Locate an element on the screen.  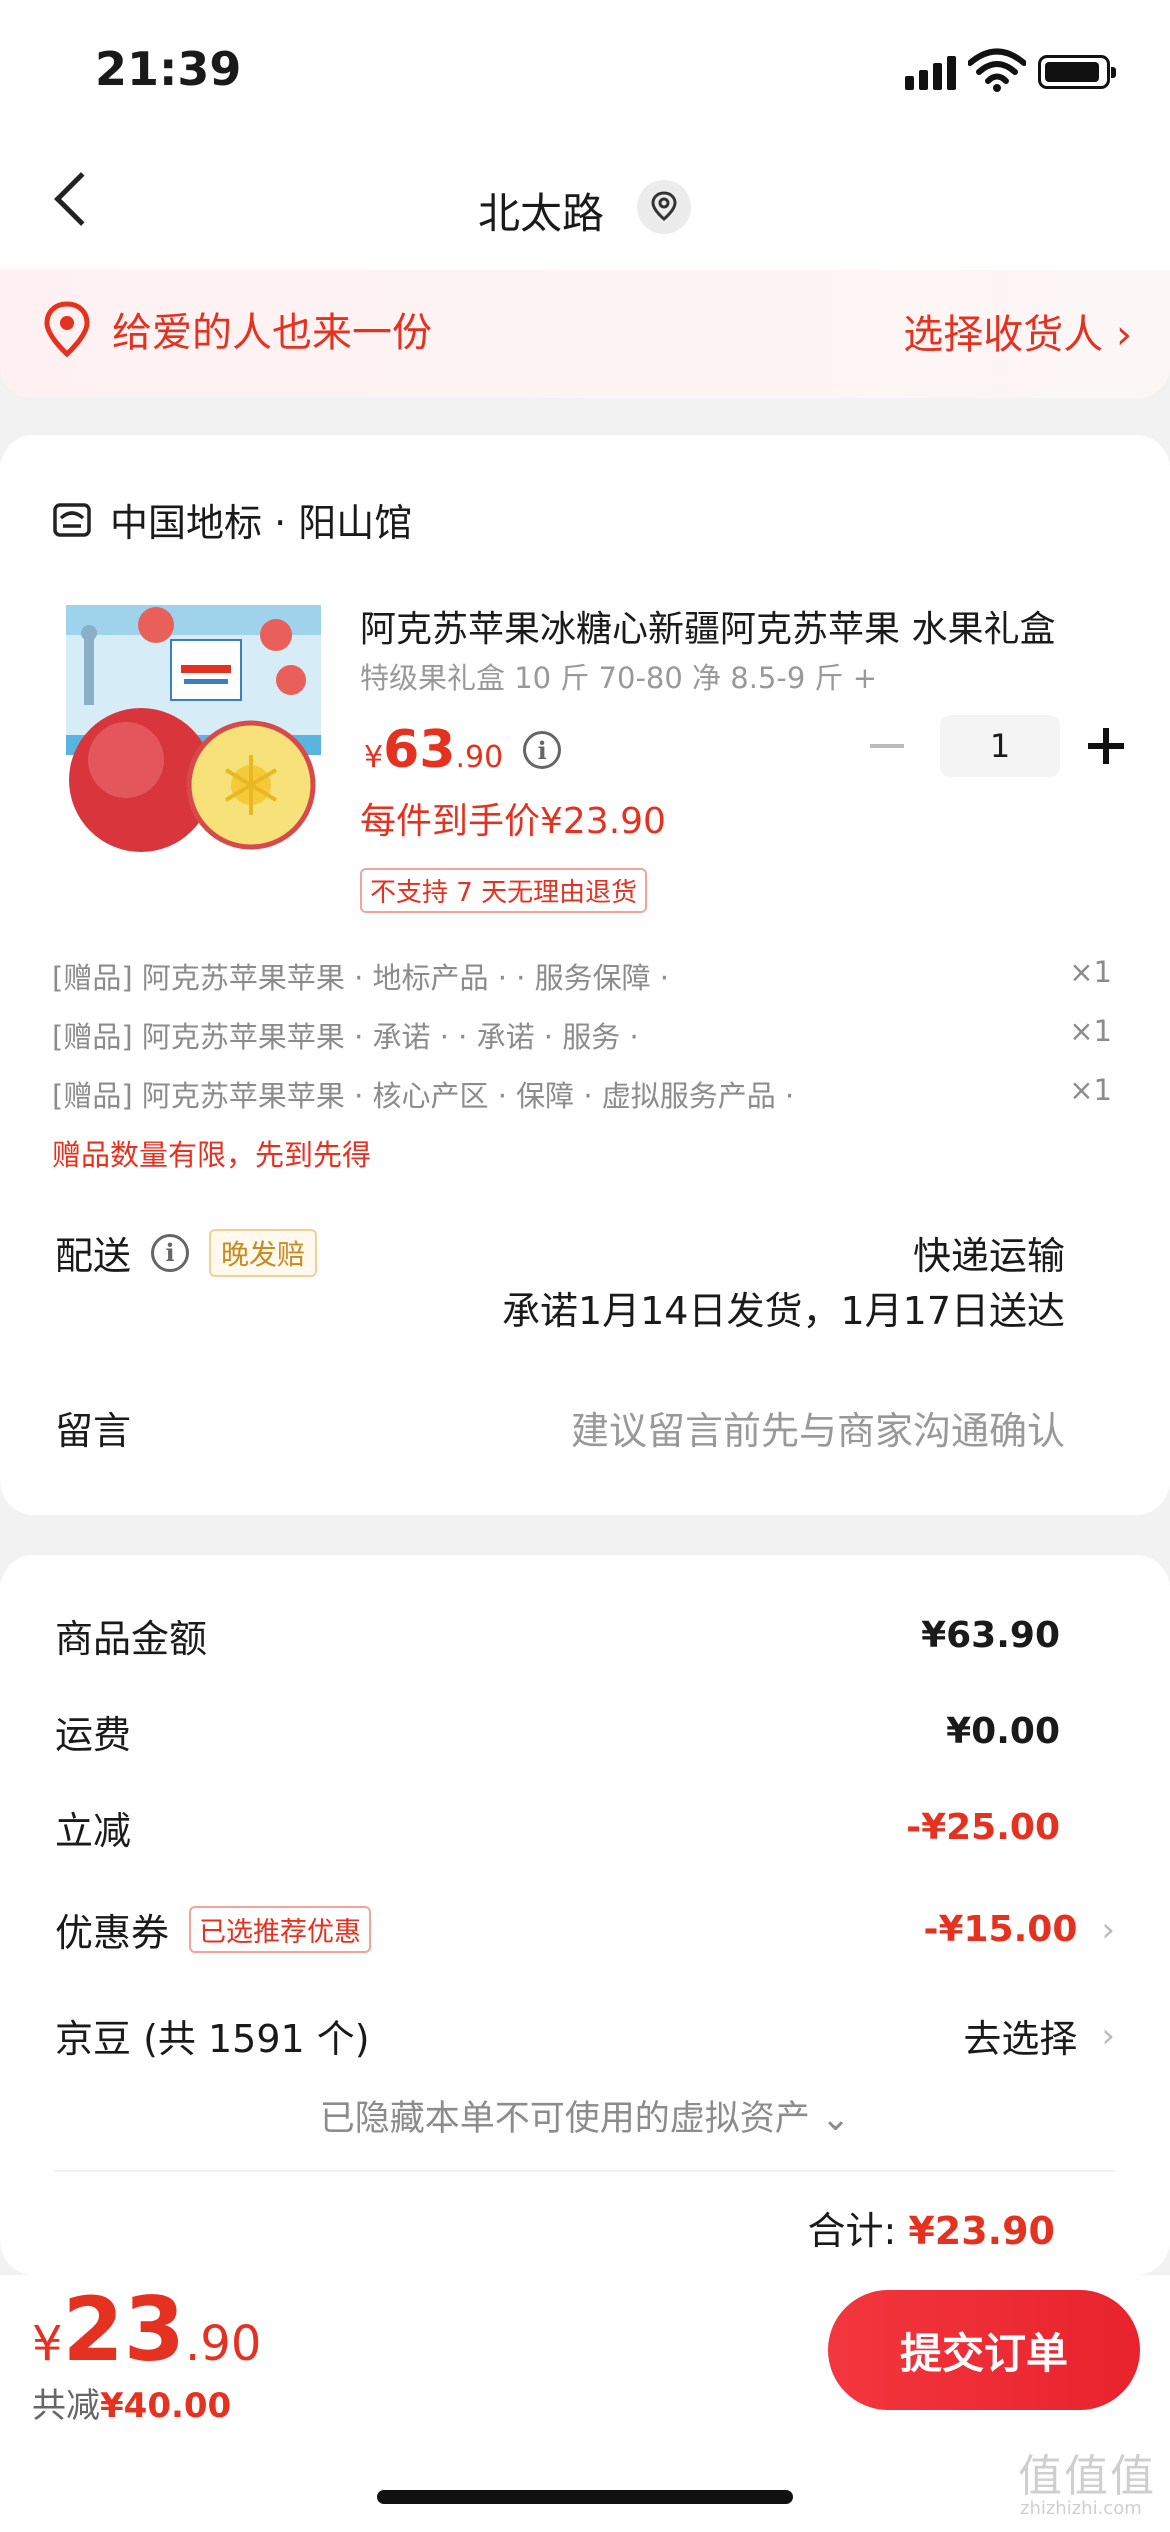
total-value: ¥23.90 is located at coordinates (981, 2231).